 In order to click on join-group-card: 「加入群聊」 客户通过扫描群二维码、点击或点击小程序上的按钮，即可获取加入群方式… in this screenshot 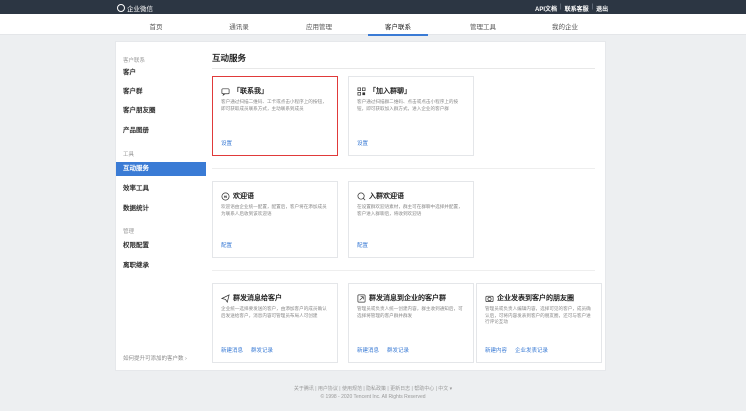, I will do `click(411, 116)`.